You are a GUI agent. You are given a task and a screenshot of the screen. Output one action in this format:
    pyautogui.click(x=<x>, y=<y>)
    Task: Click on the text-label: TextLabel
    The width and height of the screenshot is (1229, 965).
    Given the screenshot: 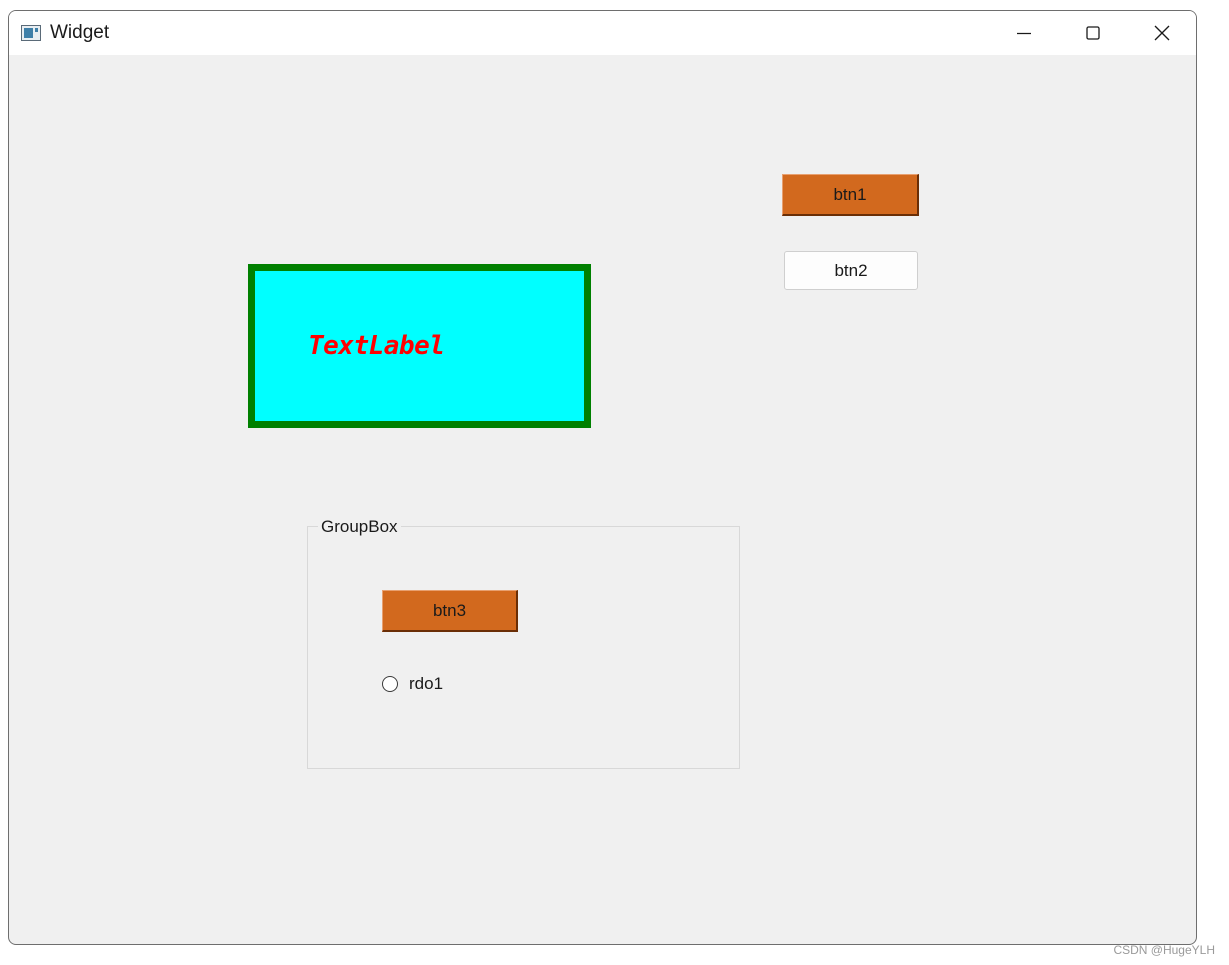 What is the action you would take?
    pyautogui.click(x=376, y=346)
    